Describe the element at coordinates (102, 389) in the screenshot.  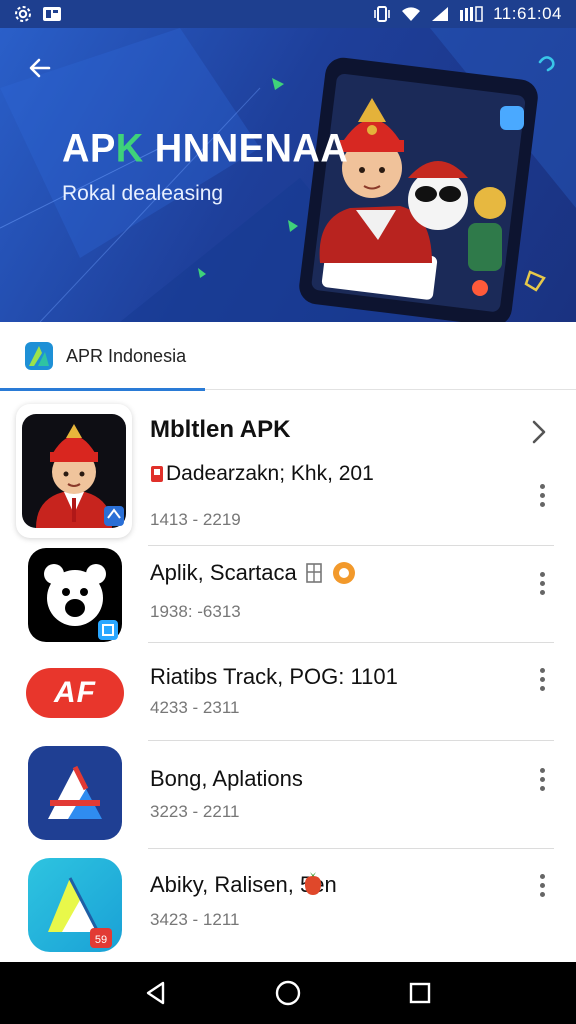
I see `tab-underline` at that location.